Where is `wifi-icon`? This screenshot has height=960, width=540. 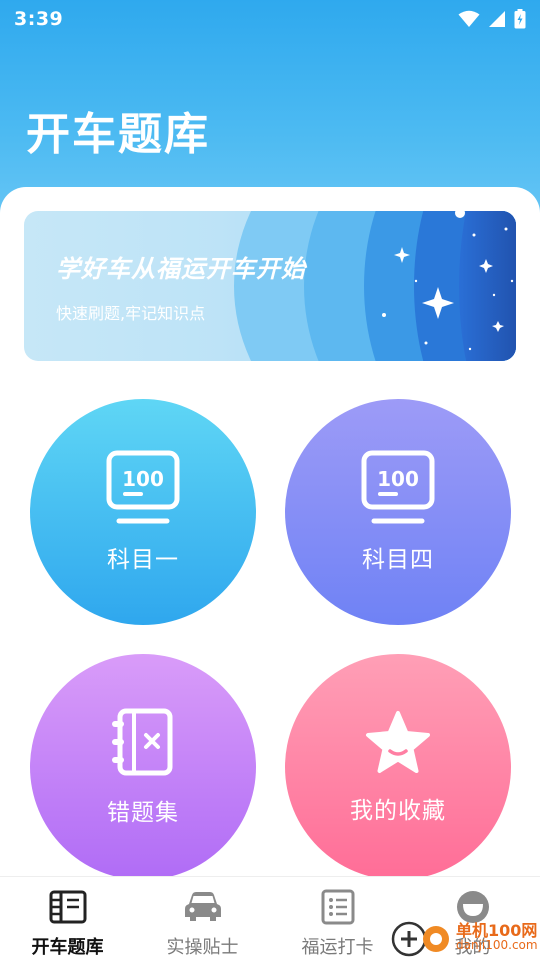 wifi-icon is located at coordinates (469, 18).